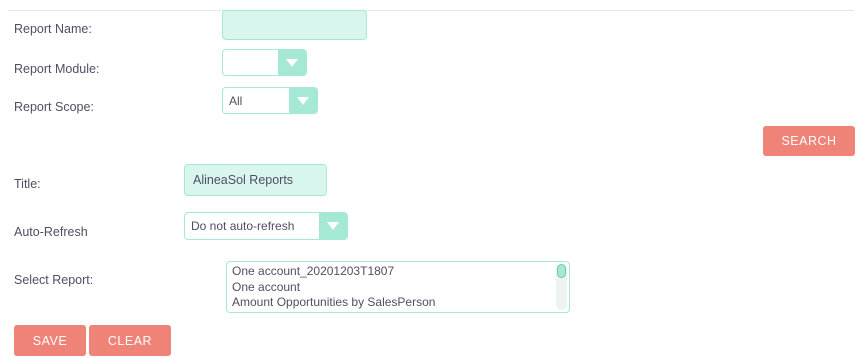  Describe the element at coordinates (130, 340) in the screenshot. I see `clear-button: CLEAR` at that location.